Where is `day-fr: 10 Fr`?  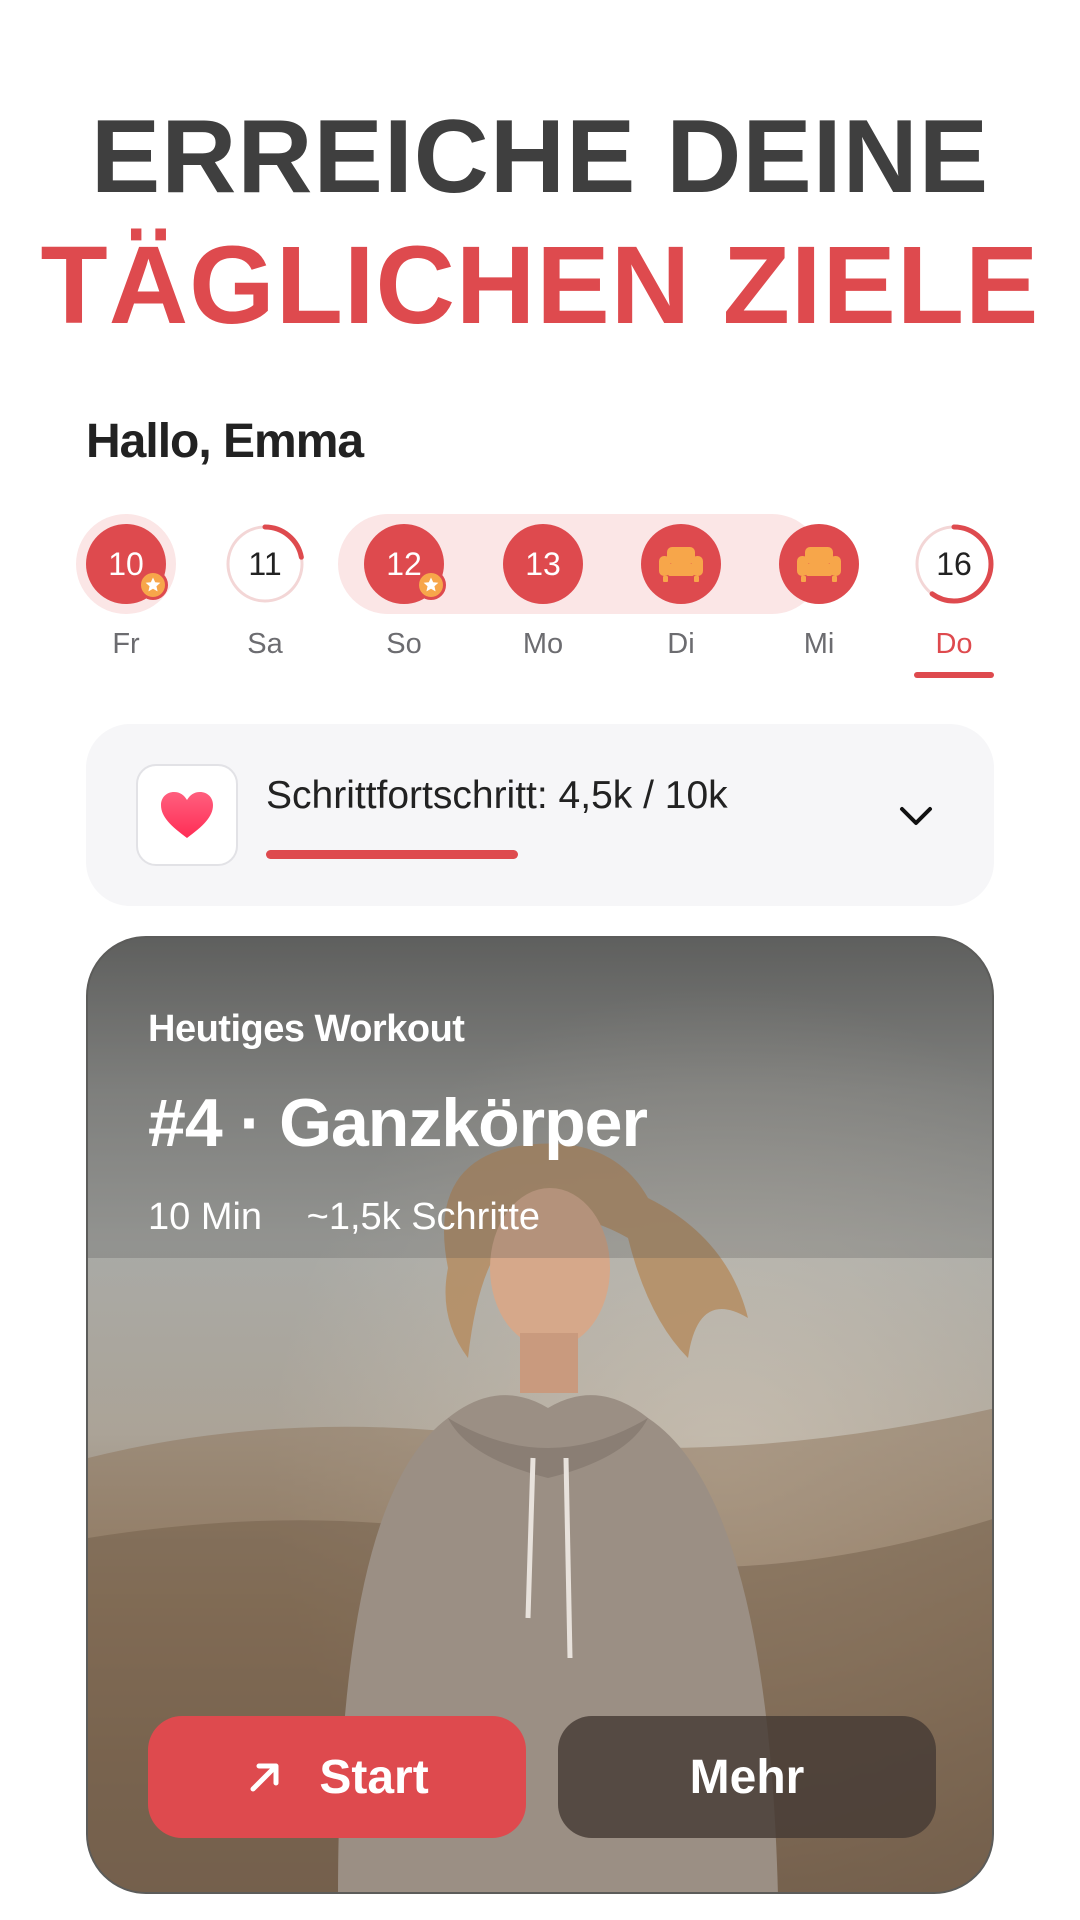
day-fr: 10 Fr is located at coordinates (127, 592).